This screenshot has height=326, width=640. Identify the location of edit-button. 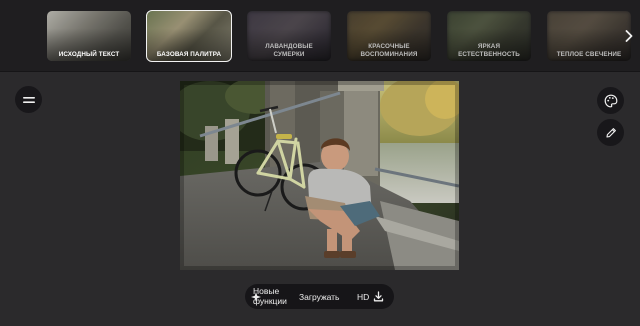
(610, 132).